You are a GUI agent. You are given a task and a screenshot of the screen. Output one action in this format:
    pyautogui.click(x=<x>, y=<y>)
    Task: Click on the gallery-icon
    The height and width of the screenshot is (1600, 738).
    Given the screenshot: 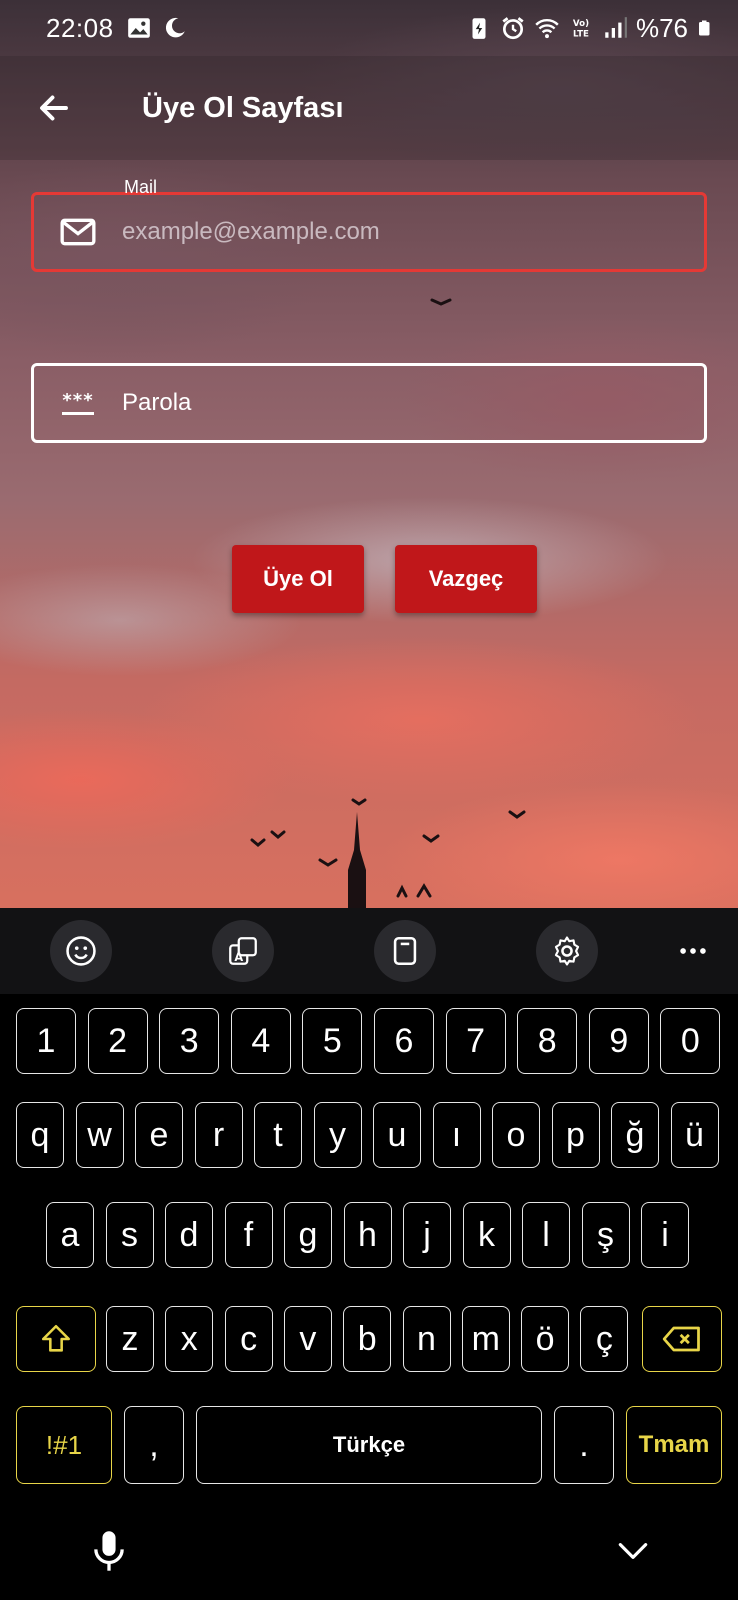 What is the action you would take?
    pyautogui.click(x=138, y=28)
    